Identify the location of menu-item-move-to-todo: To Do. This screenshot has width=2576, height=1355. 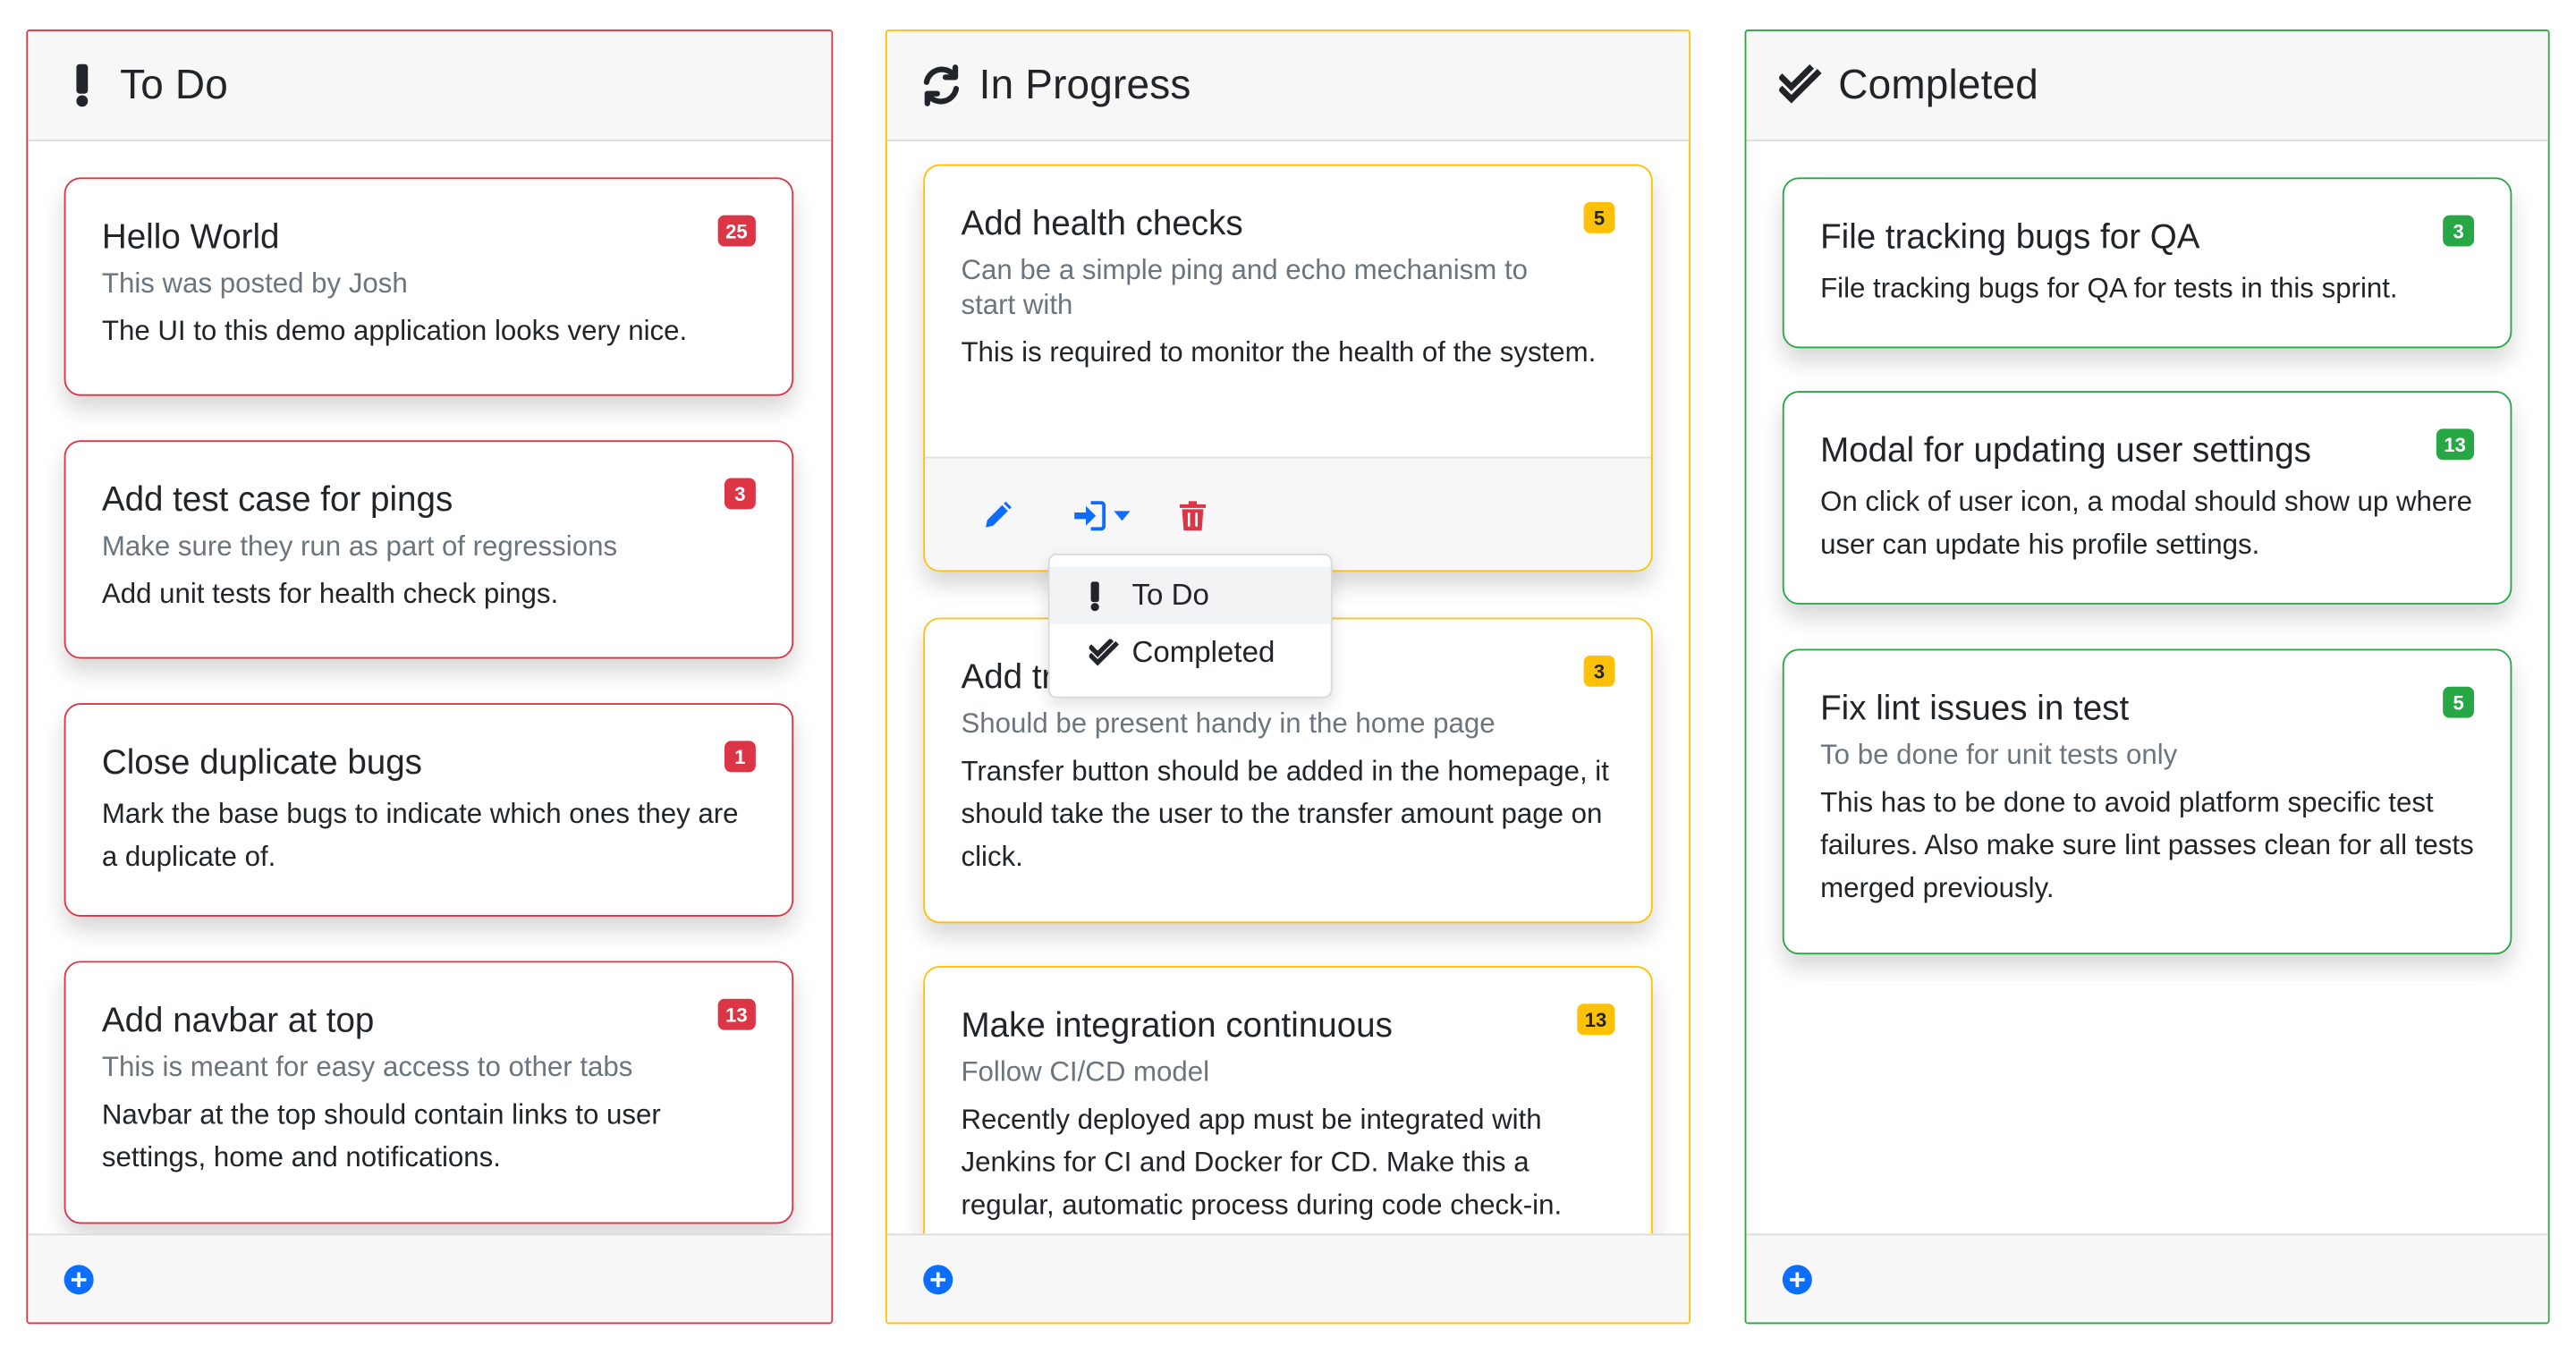
(1190, 595).